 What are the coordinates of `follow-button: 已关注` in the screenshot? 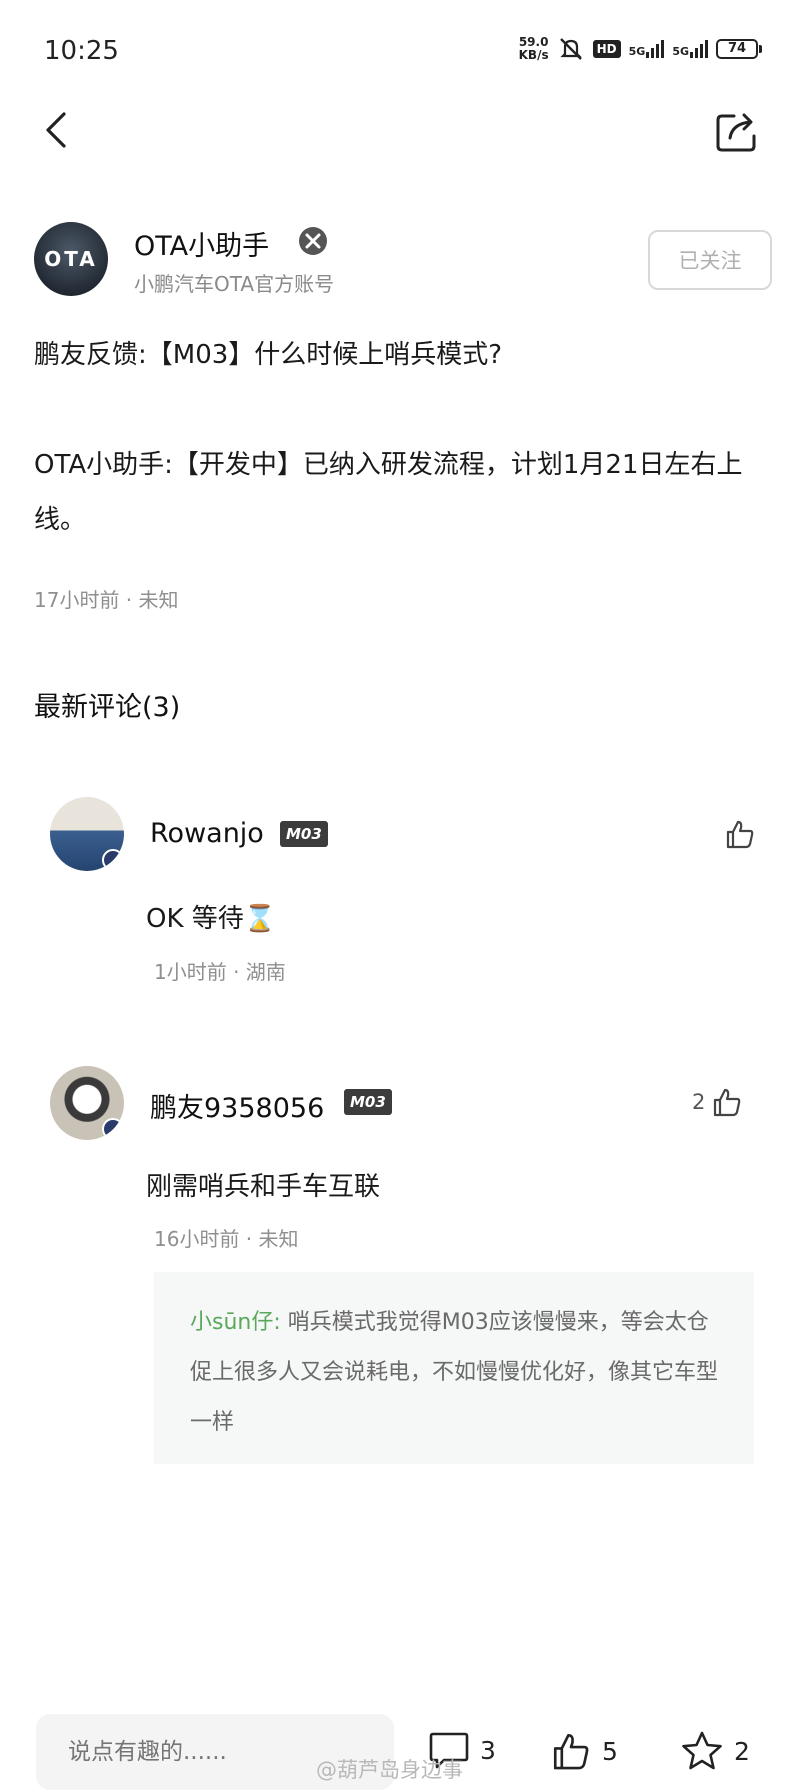 It's located at (710, 260).